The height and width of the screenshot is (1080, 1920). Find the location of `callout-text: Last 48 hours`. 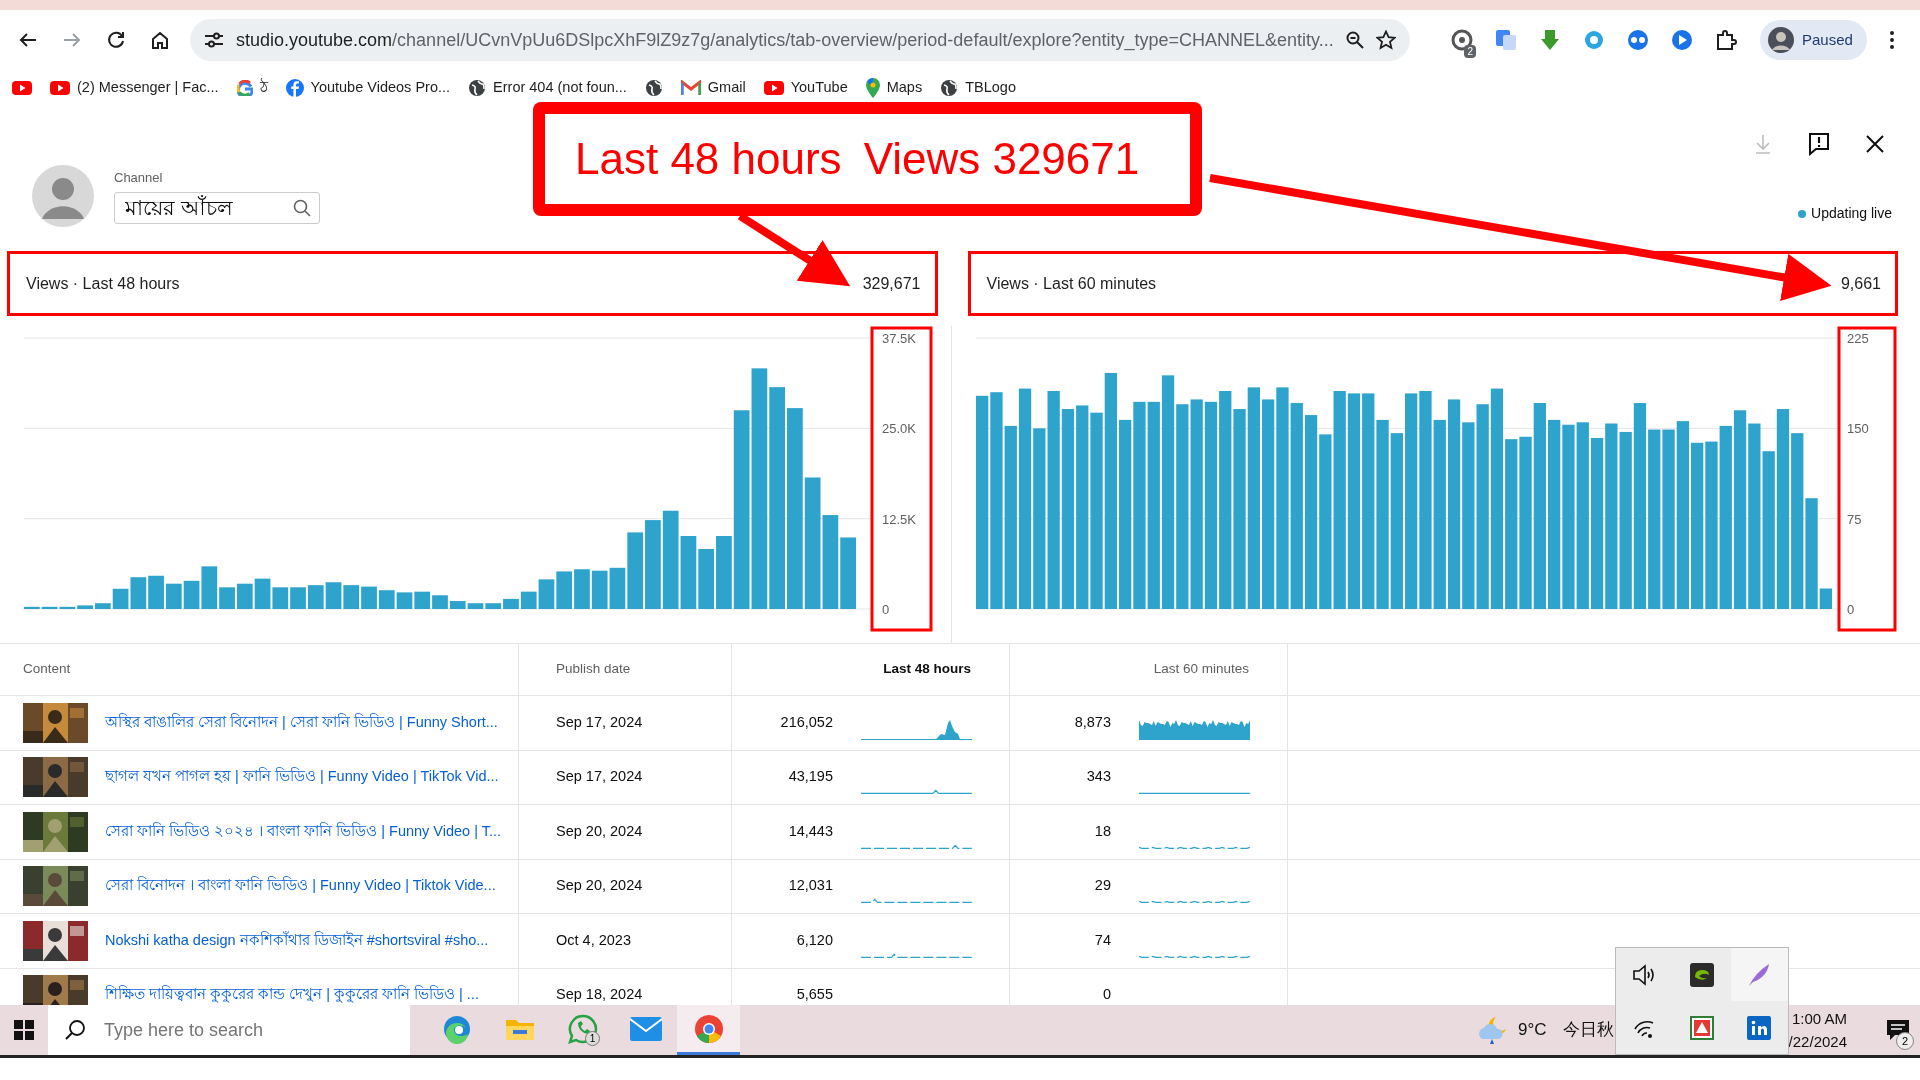

callout-text: Last 48 hours is located at coordinates (708, 159).